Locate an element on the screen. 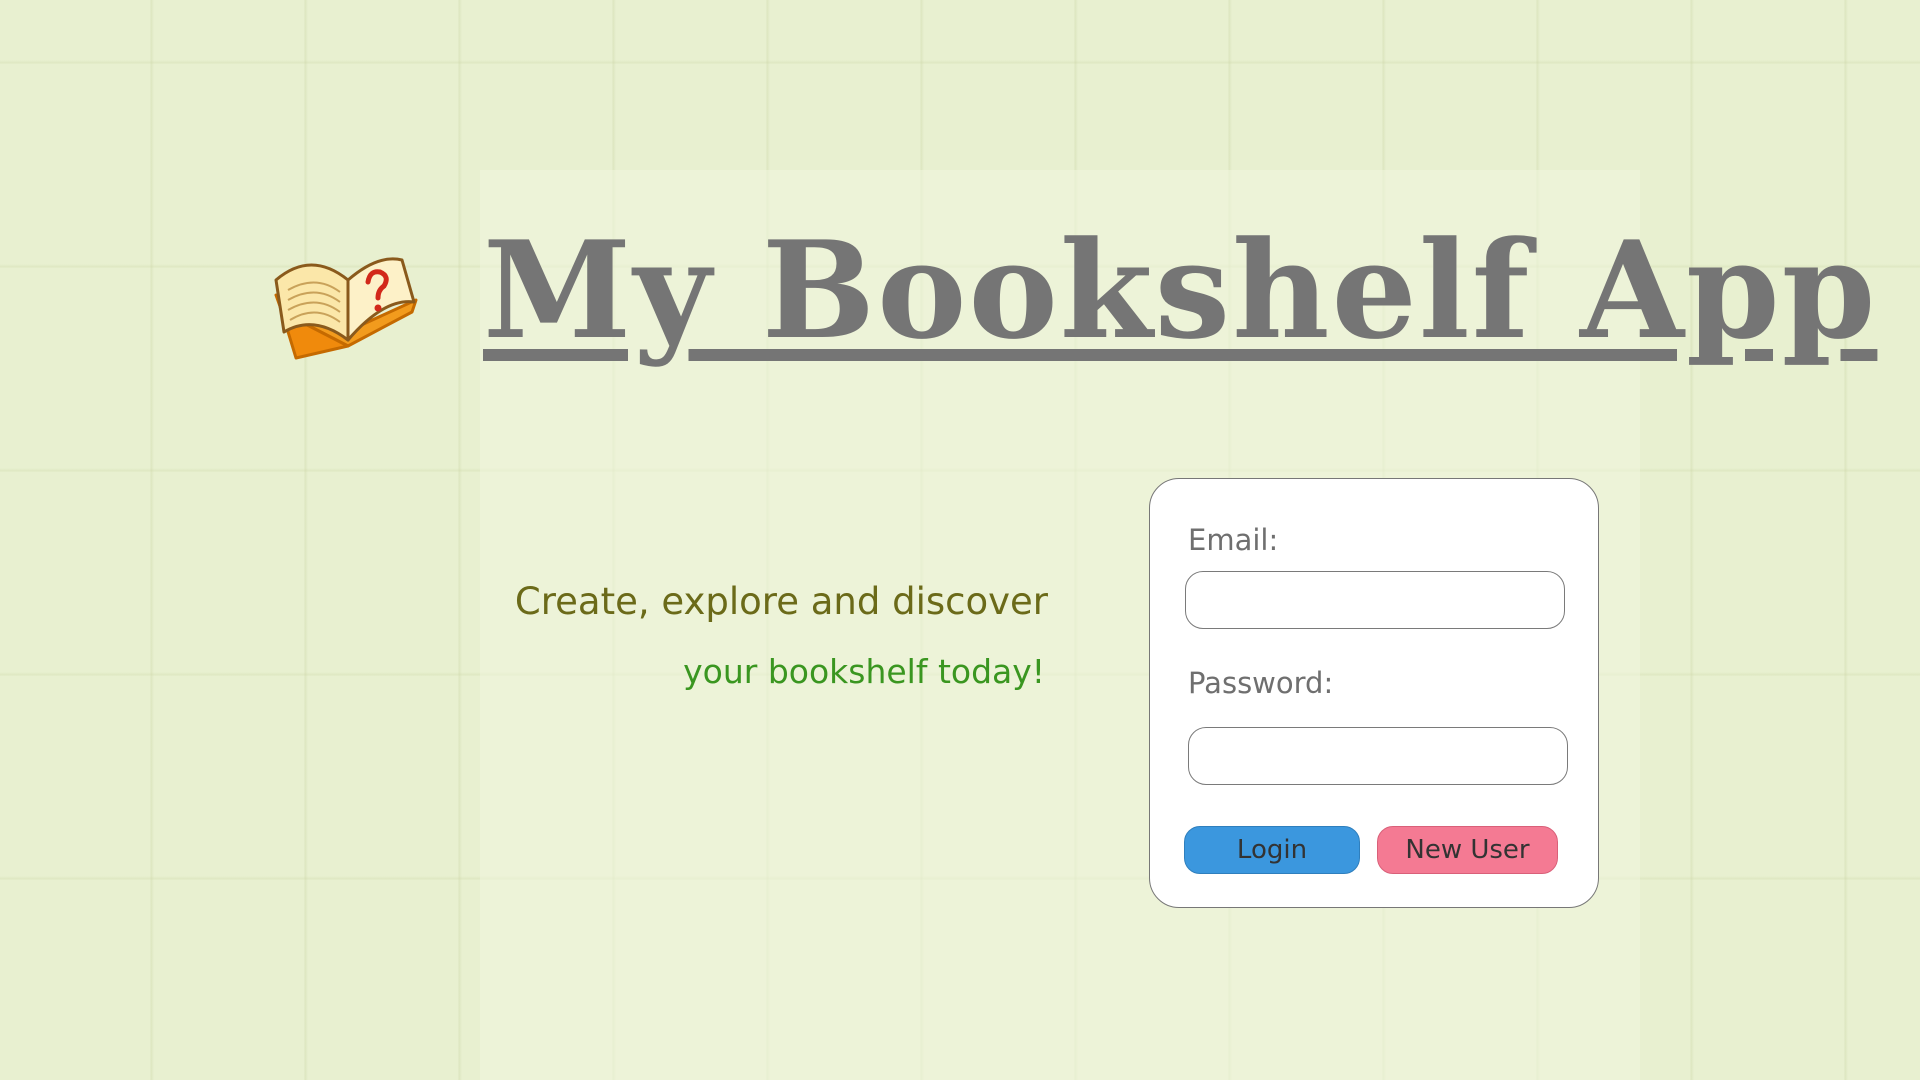  email-input is located at coordinates (1375, 600).